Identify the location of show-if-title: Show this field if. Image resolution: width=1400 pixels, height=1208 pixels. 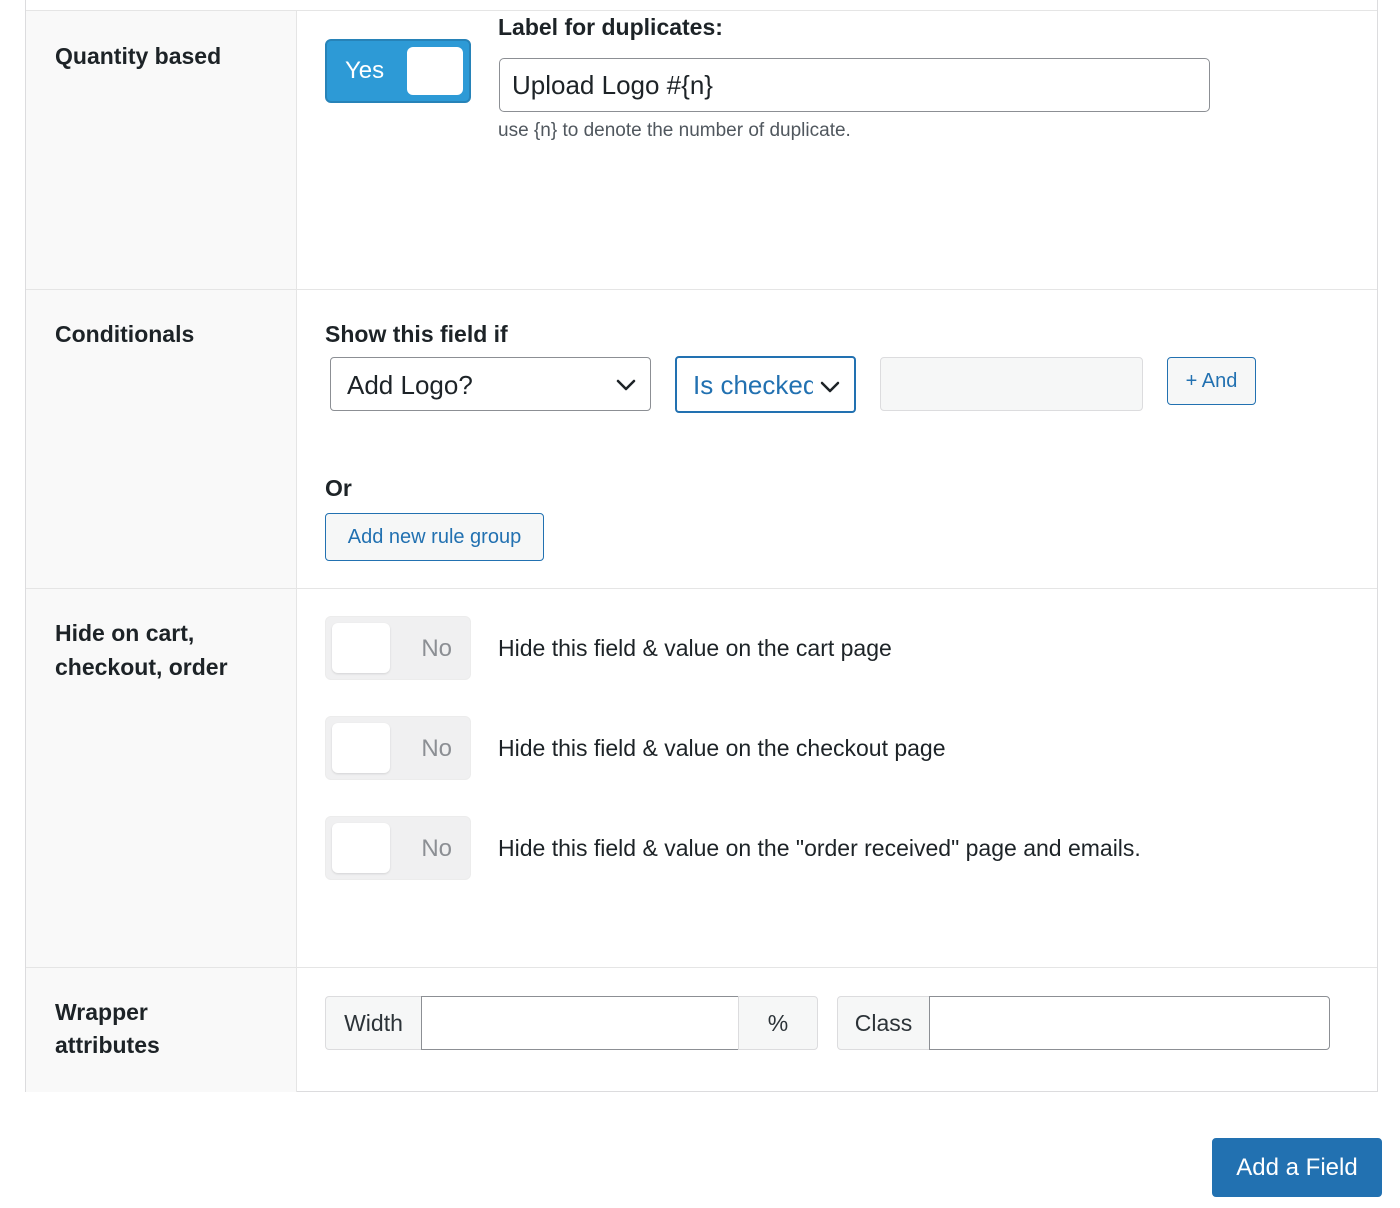
(416, 334).